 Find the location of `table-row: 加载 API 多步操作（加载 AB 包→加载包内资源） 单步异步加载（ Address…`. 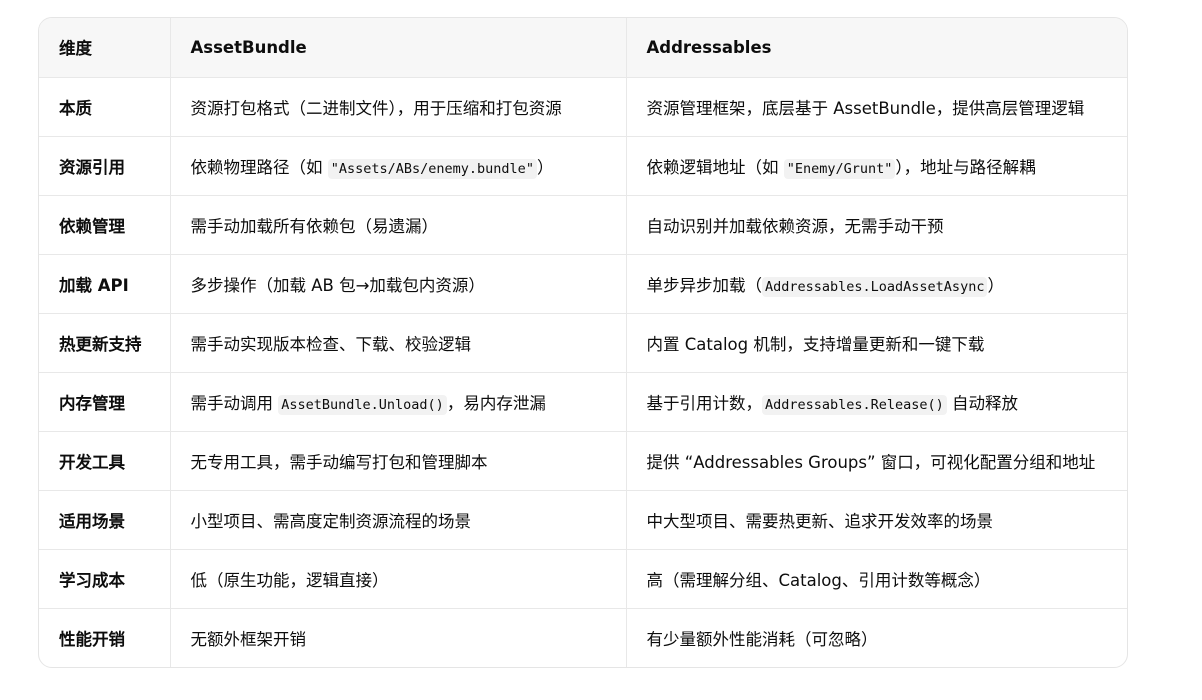

table-row: 加载 API 多步操作（加载 AB 包→加载包内资源） 单步异步加载（ Address… is located at coordinates (583, 284).